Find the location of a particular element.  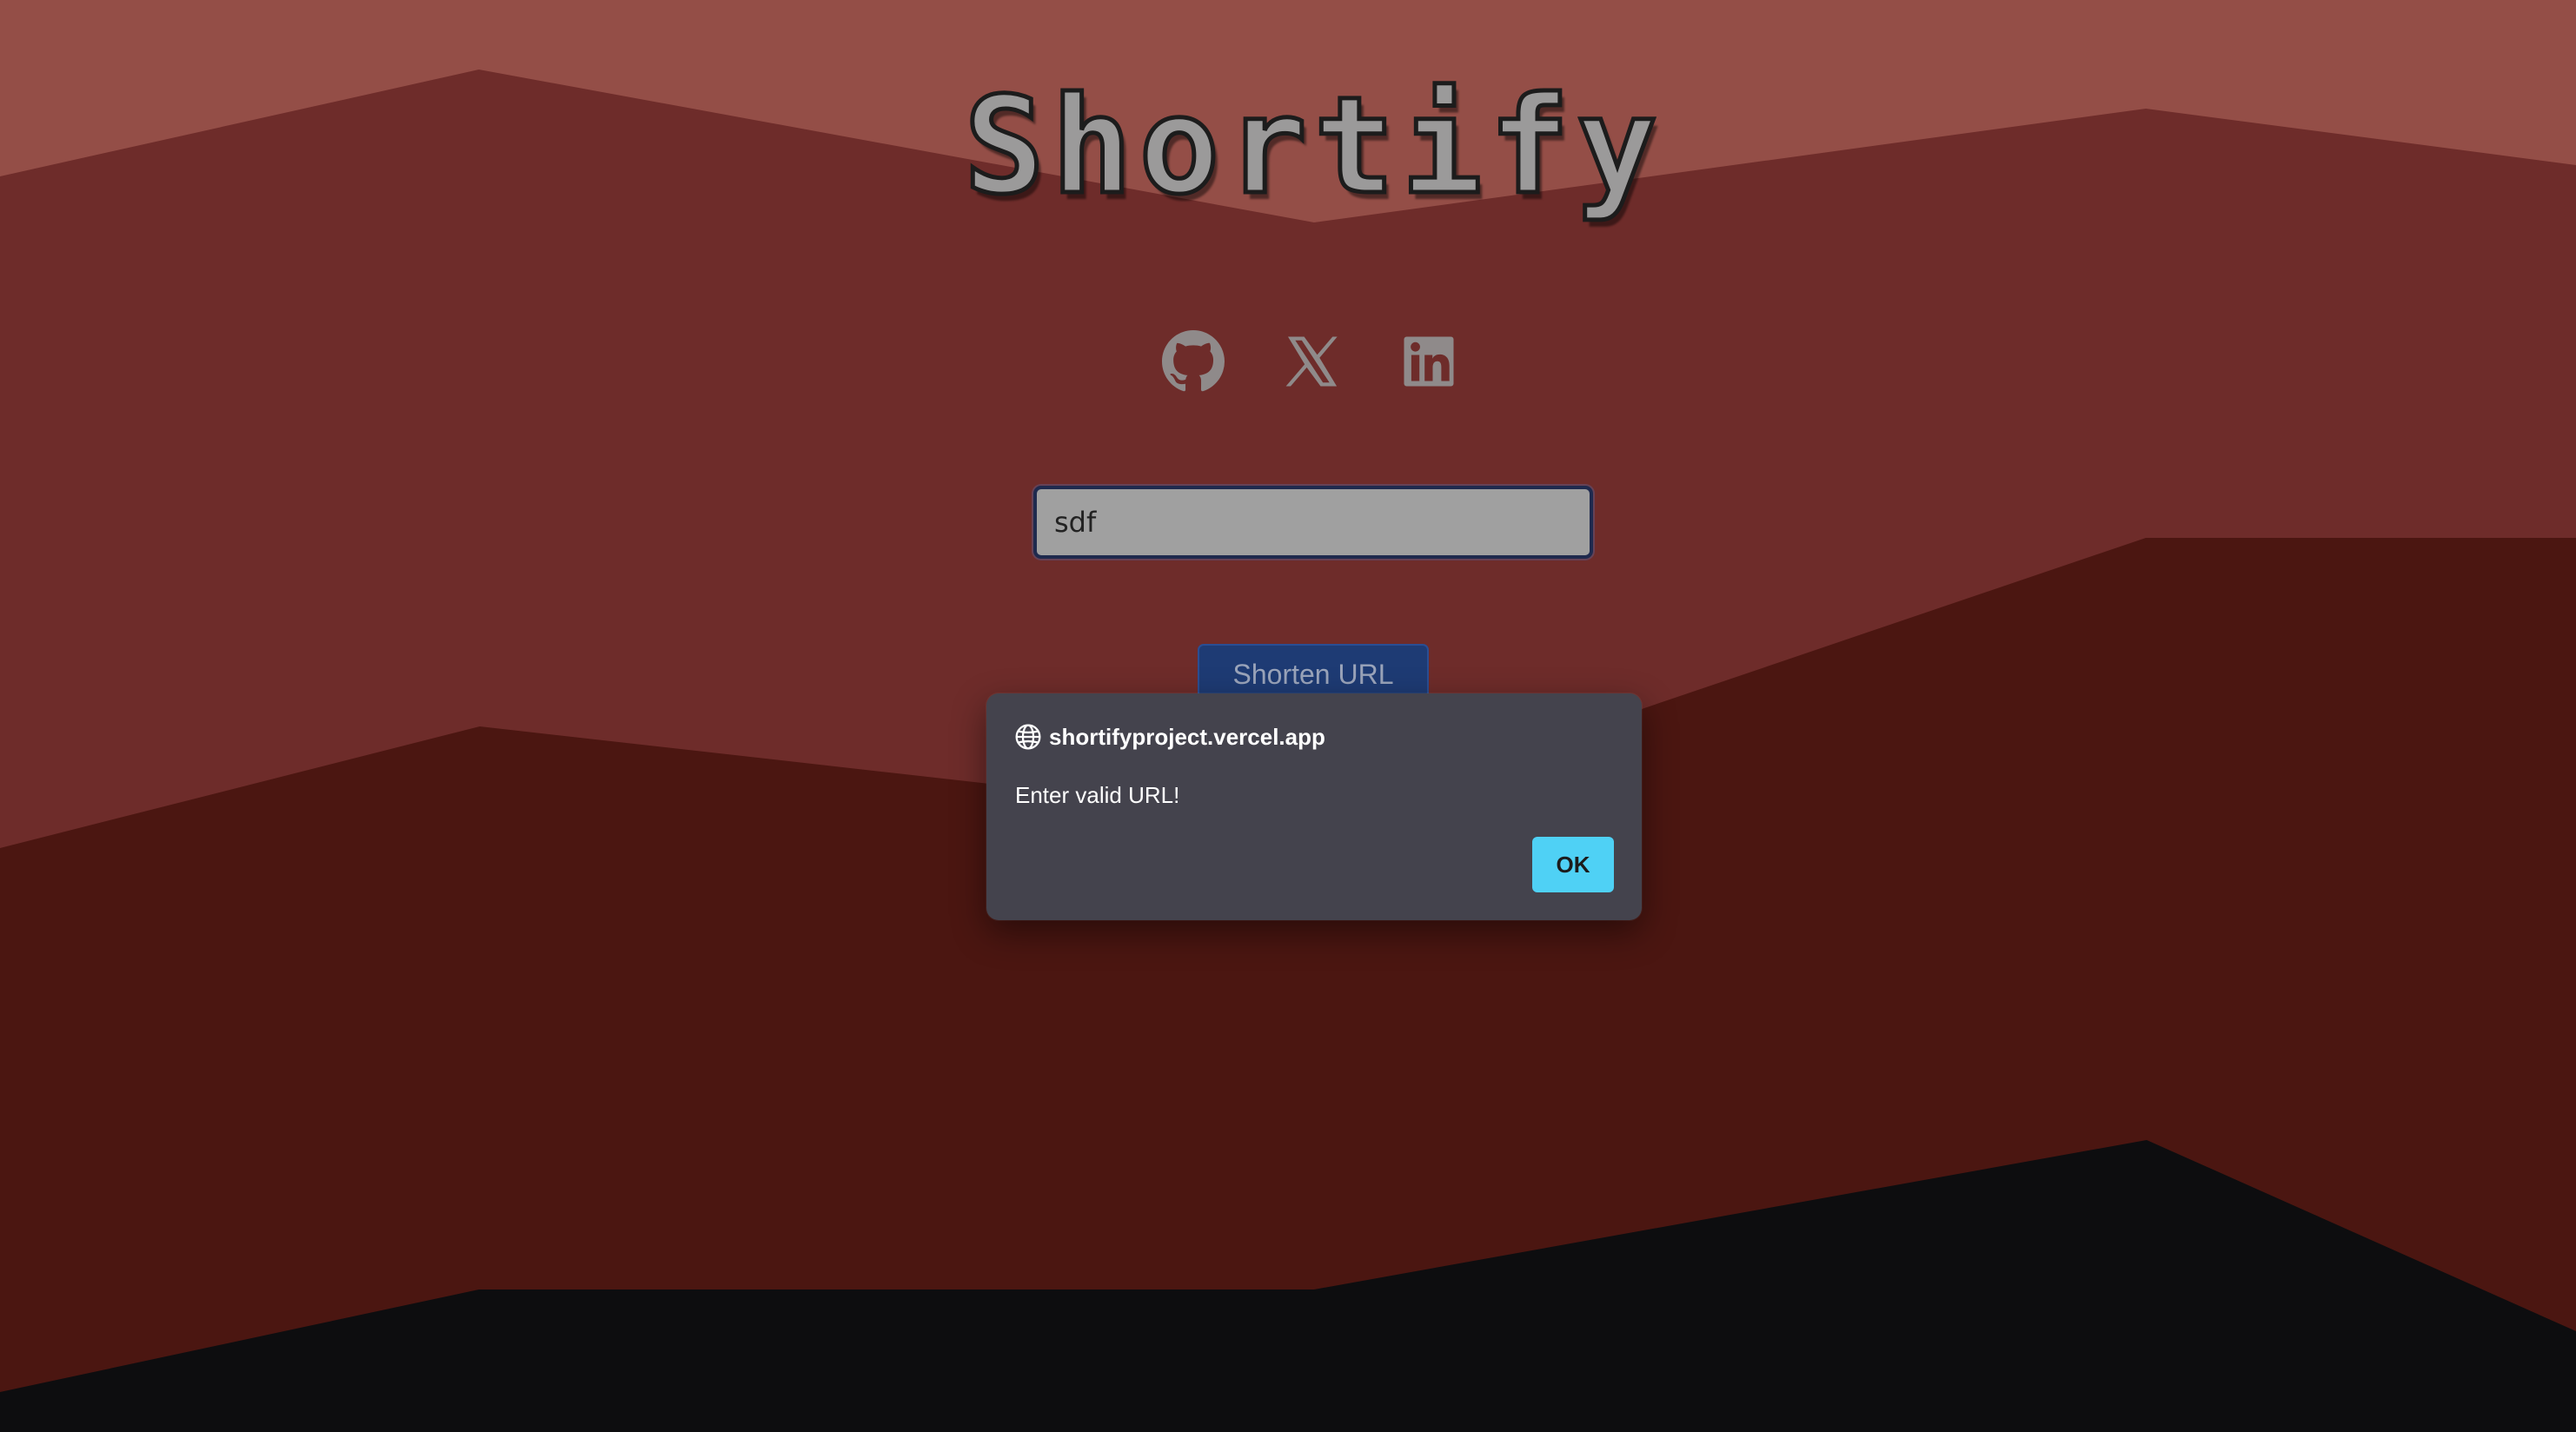

x-link is located at coordinates (1311, 361).